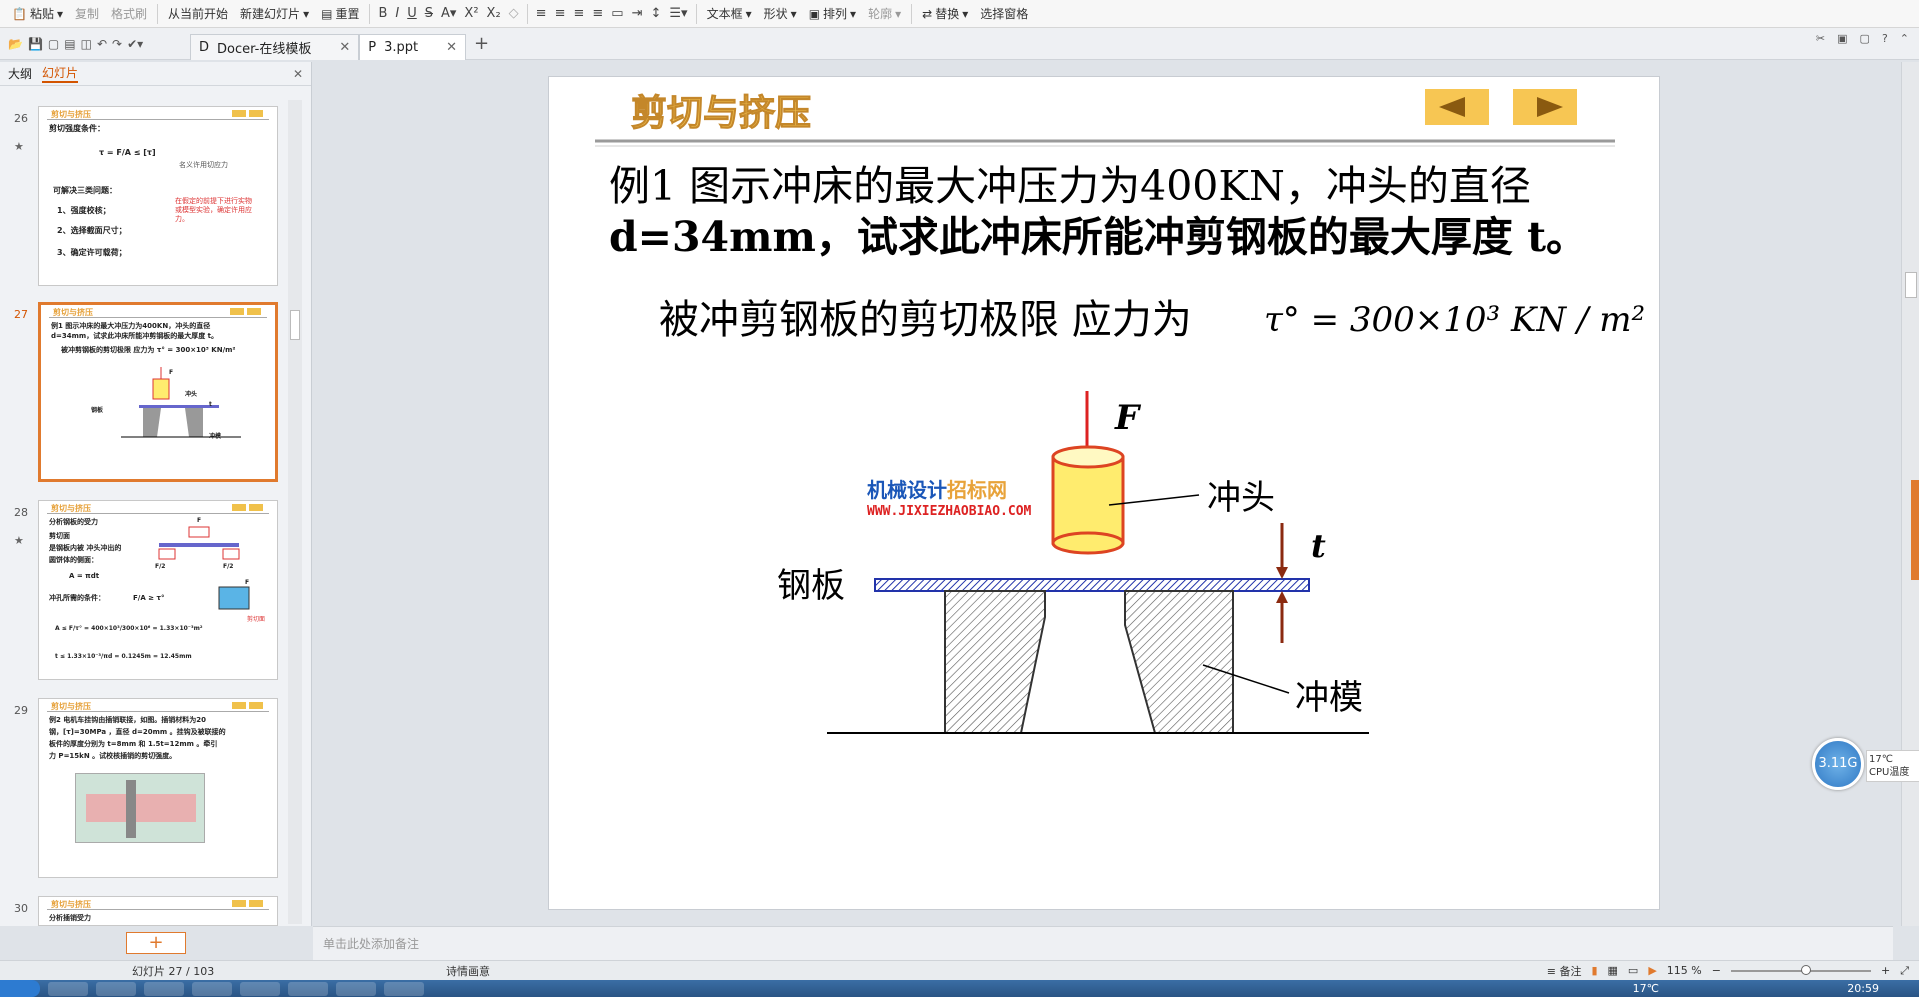 This screenshot has width=1919, height=997. Describe the element at coordinates (69, 44) in the screenshot. I see `print-icon: ▤` at that location.